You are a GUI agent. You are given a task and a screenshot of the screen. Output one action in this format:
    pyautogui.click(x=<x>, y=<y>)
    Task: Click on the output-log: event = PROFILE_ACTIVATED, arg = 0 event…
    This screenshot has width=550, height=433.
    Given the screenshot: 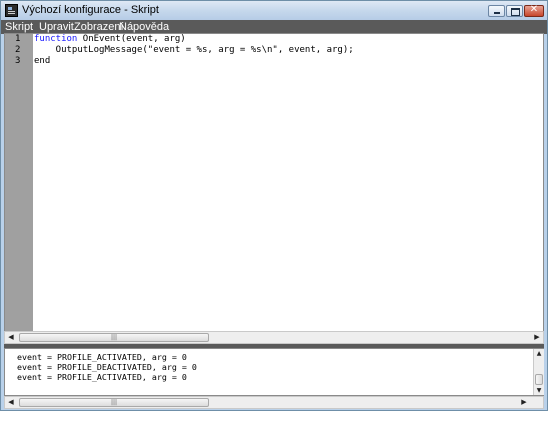 What is the action you would take?
    pyautogui.click(x=274, y=372)
    